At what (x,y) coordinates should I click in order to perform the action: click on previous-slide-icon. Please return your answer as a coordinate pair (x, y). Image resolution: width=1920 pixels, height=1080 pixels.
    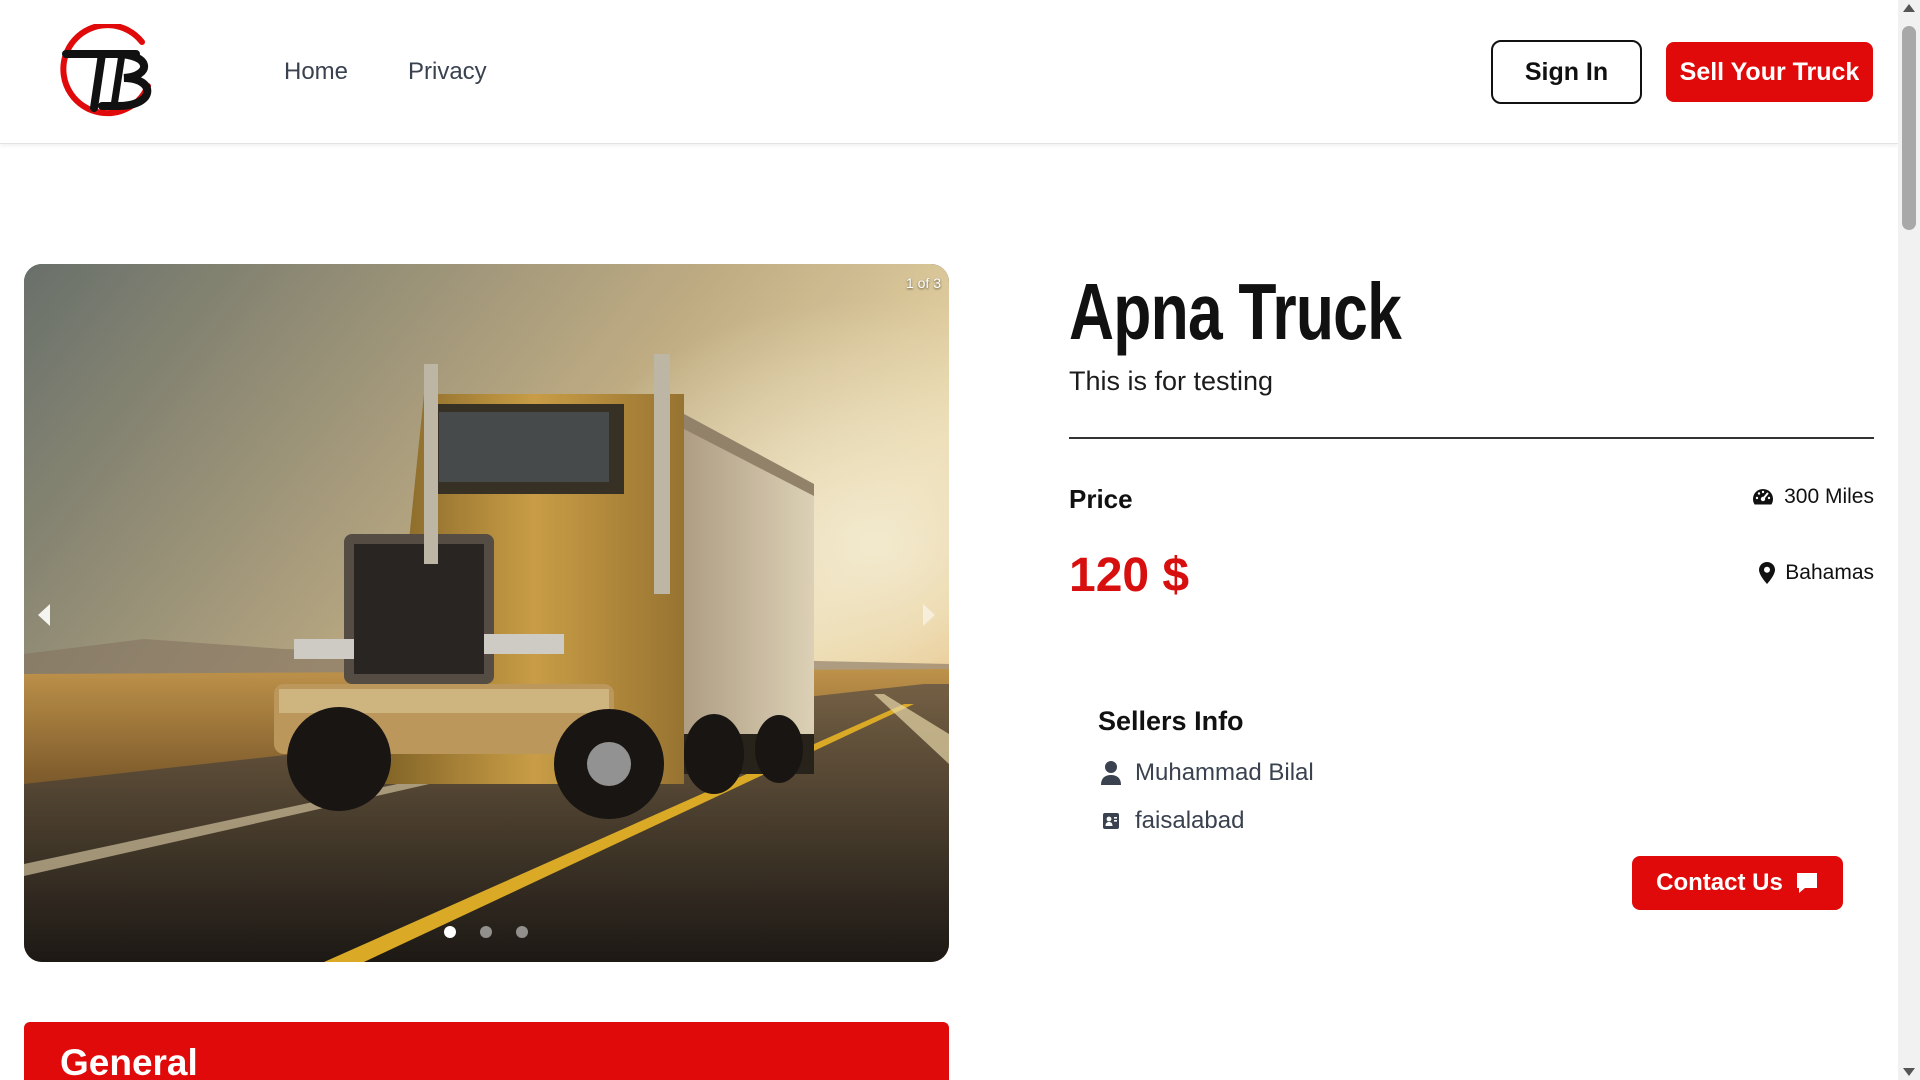
    Looking at the image, I should click on (44, 615).